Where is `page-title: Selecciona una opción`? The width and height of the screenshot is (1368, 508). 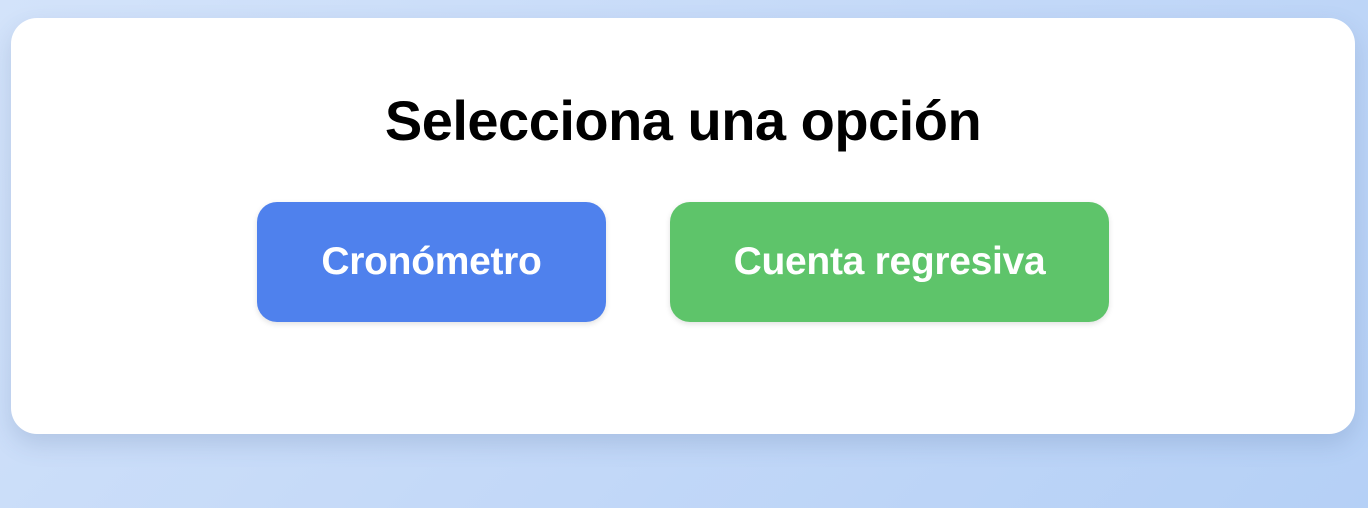
page-title: Selecciona una opción is located at coordinates (683, 120).